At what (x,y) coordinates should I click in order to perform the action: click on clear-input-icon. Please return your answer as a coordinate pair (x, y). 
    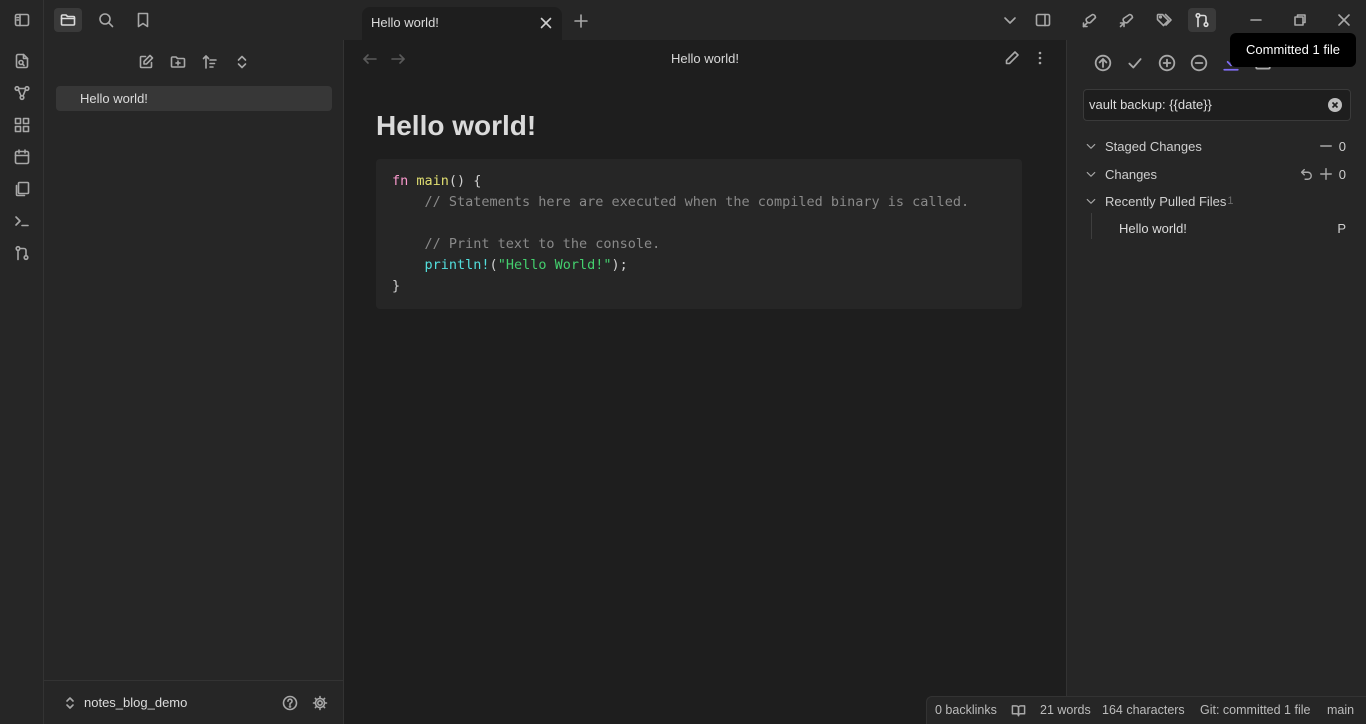
    Looking at the image, I should click on (1335, 105).